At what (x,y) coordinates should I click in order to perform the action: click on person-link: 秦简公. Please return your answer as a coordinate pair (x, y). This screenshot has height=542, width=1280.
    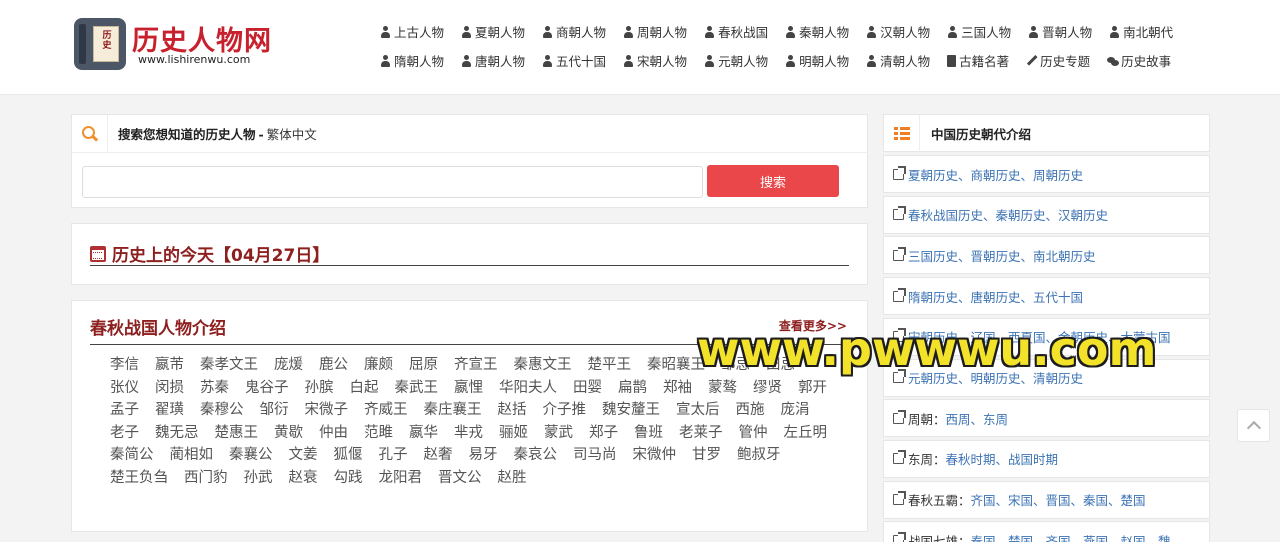
    Looking at the image, I should click on (132, 455).